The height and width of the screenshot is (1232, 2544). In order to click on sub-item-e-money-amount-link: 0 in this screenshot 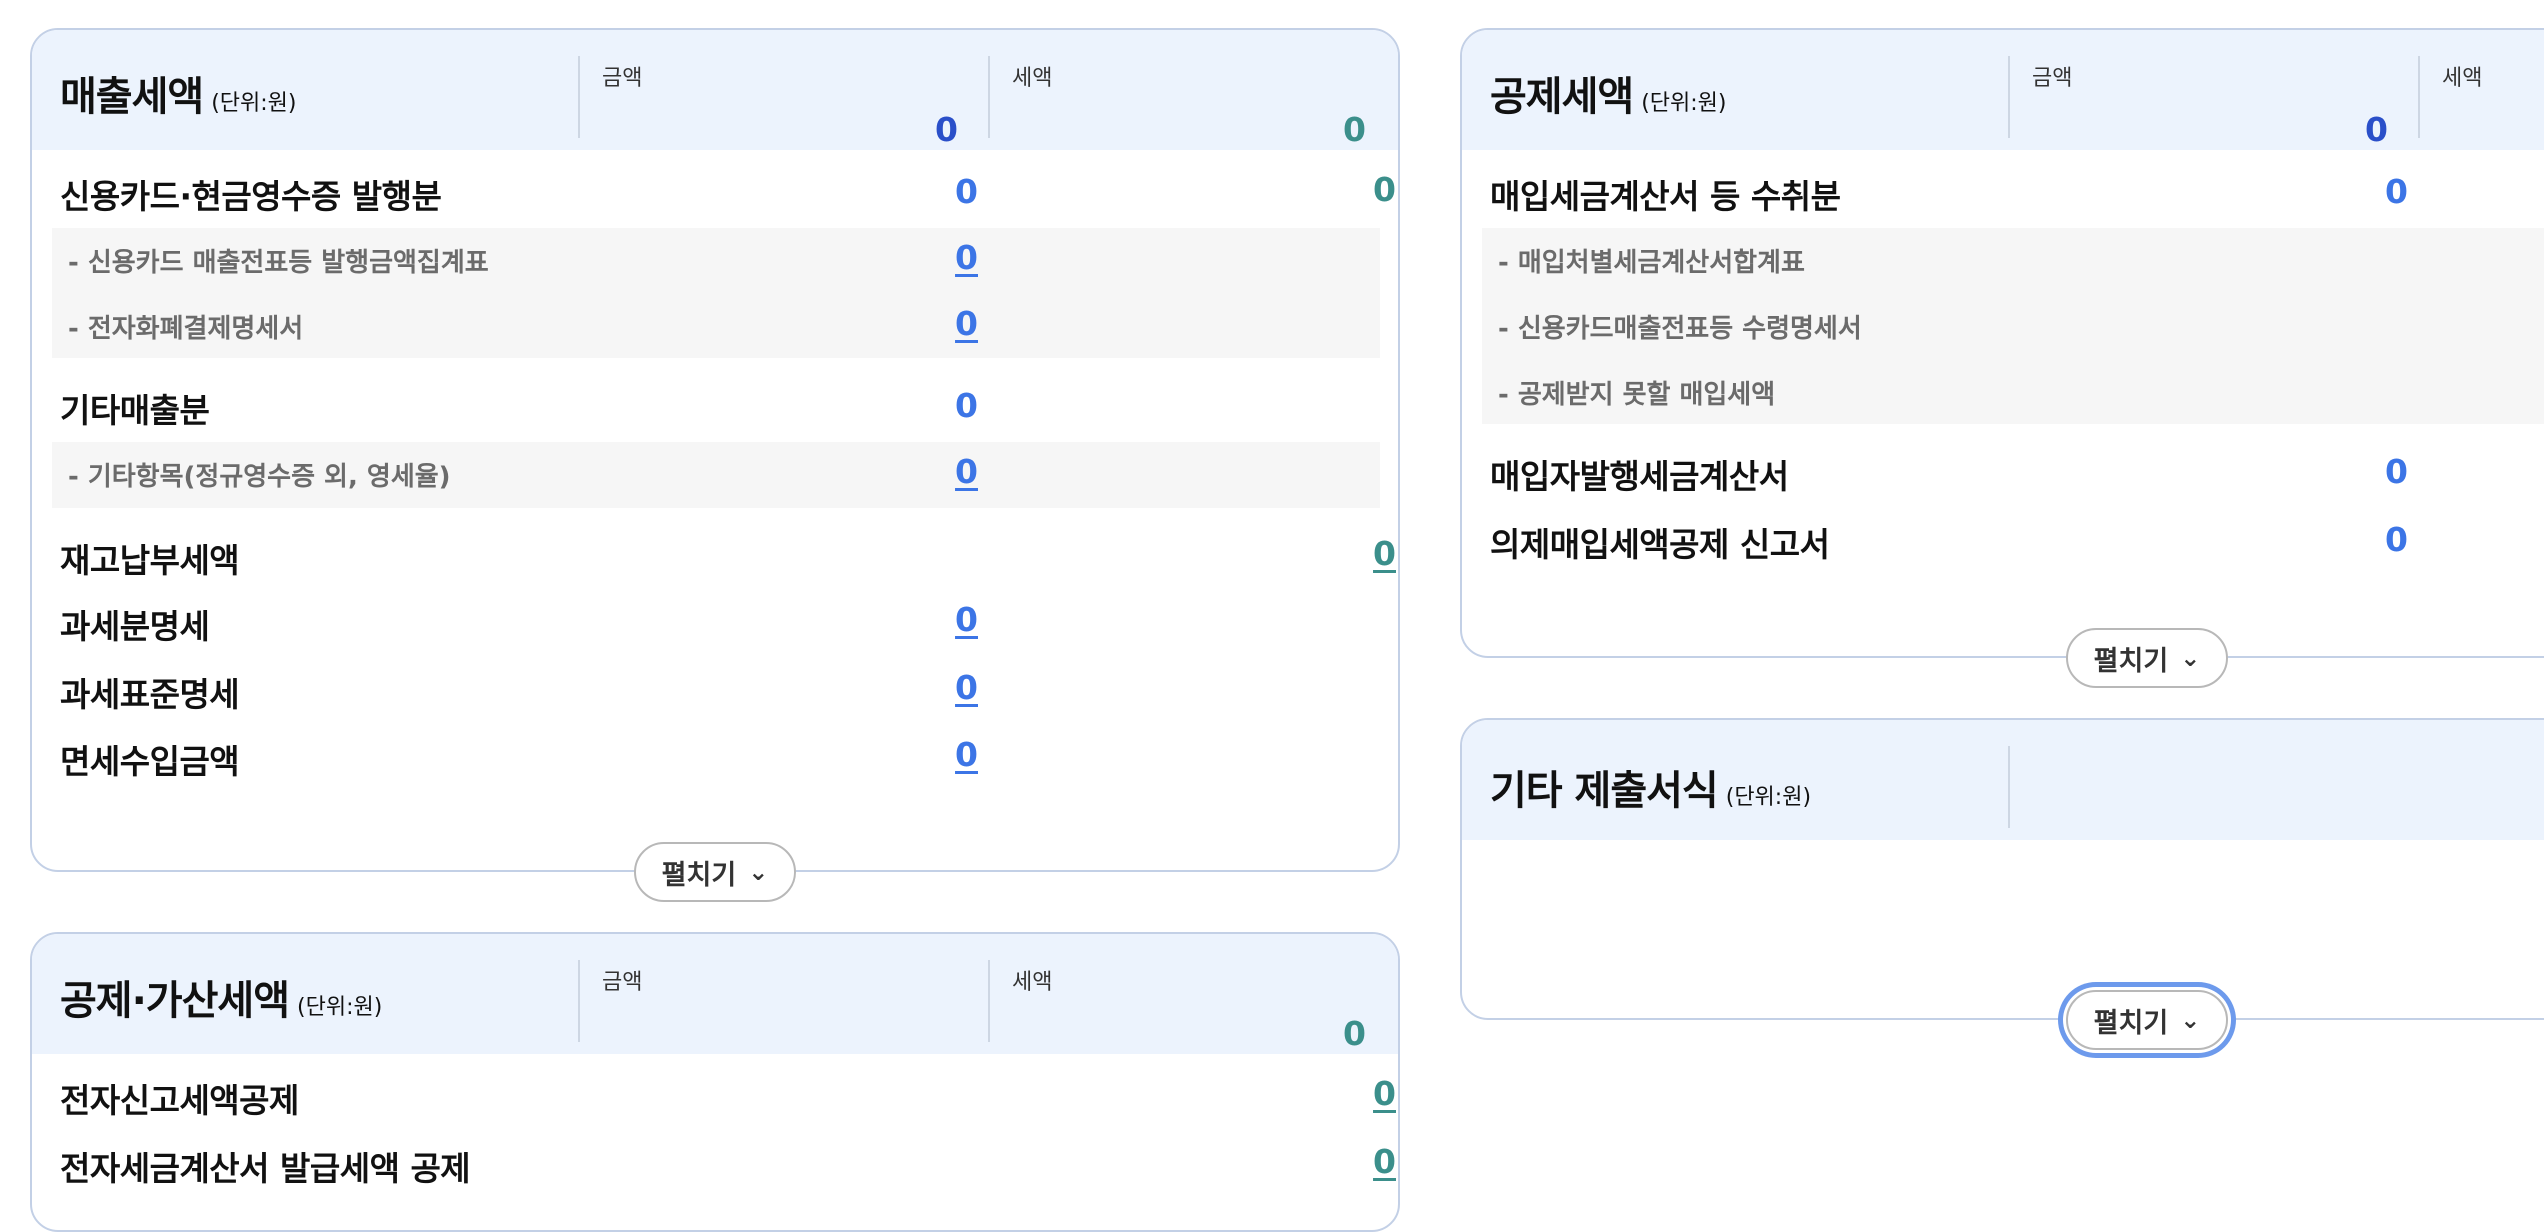, I will do `click(948, 323)`.